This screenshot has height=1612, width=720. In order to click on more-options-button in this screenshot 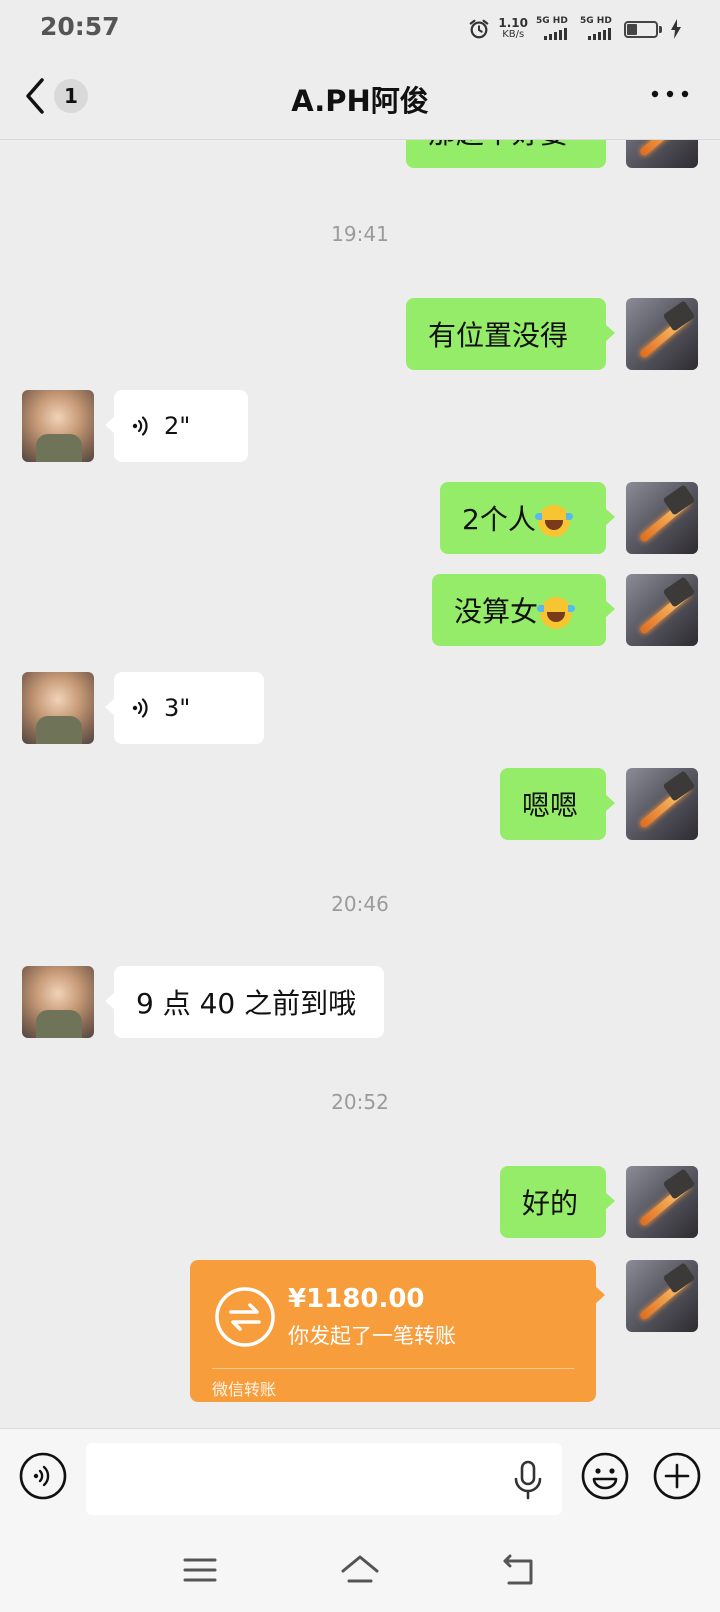, I will do `click(670, 94)`.